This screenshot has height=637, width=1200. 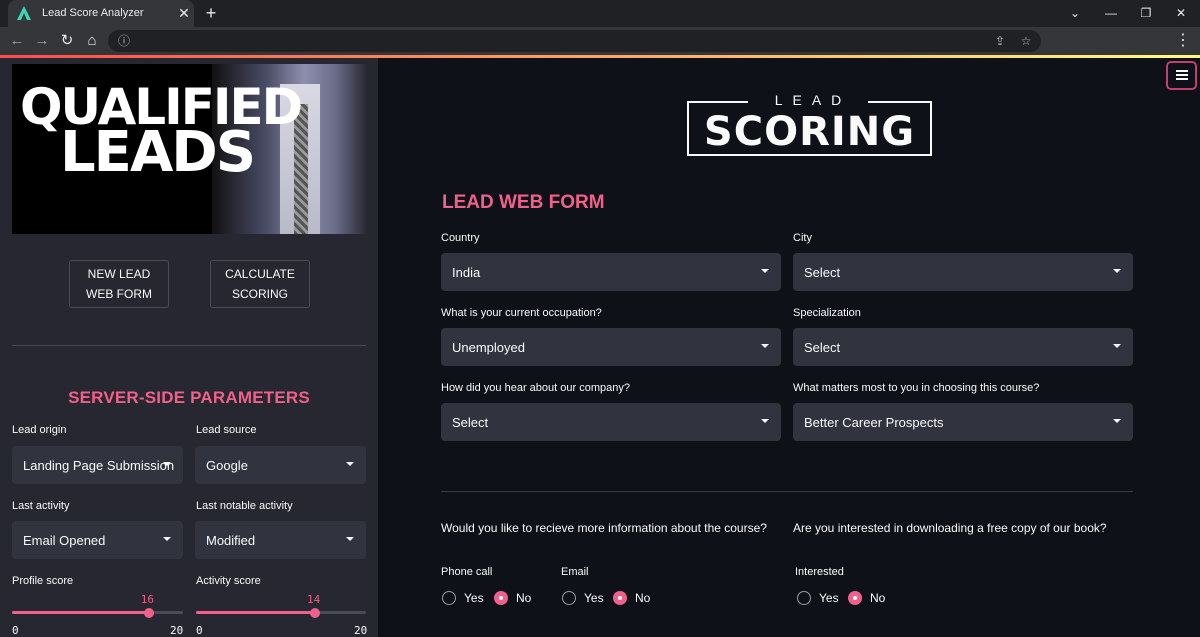 I want to click on activity-score-label: Activity score, so click(x=228, y=581).